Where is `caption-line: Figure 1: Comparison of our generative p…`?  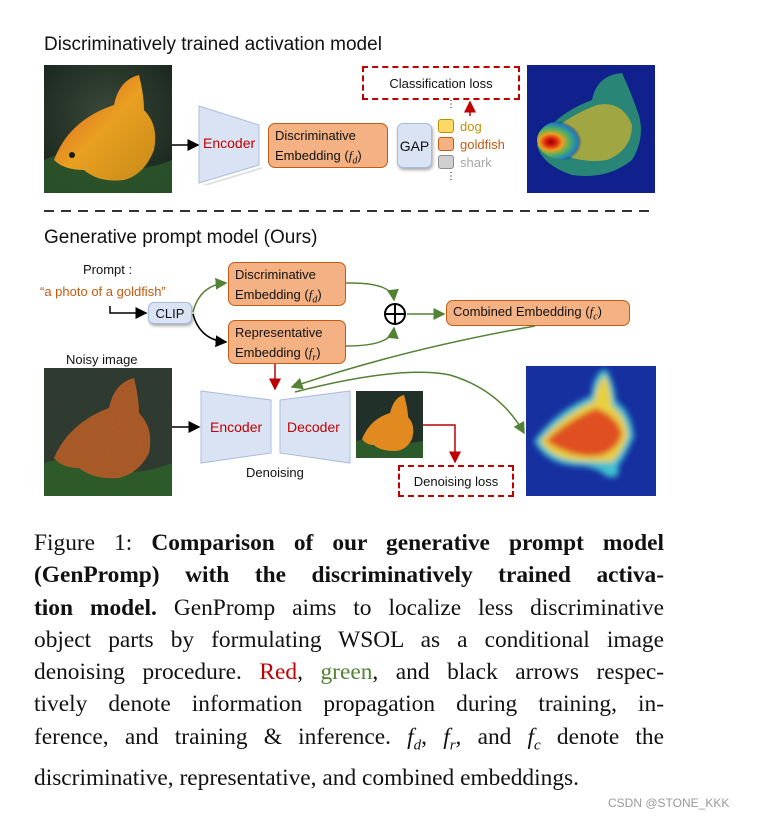
caption-line: Figure 1: Comparison of our generative p… is located at coordinates (349, 543).